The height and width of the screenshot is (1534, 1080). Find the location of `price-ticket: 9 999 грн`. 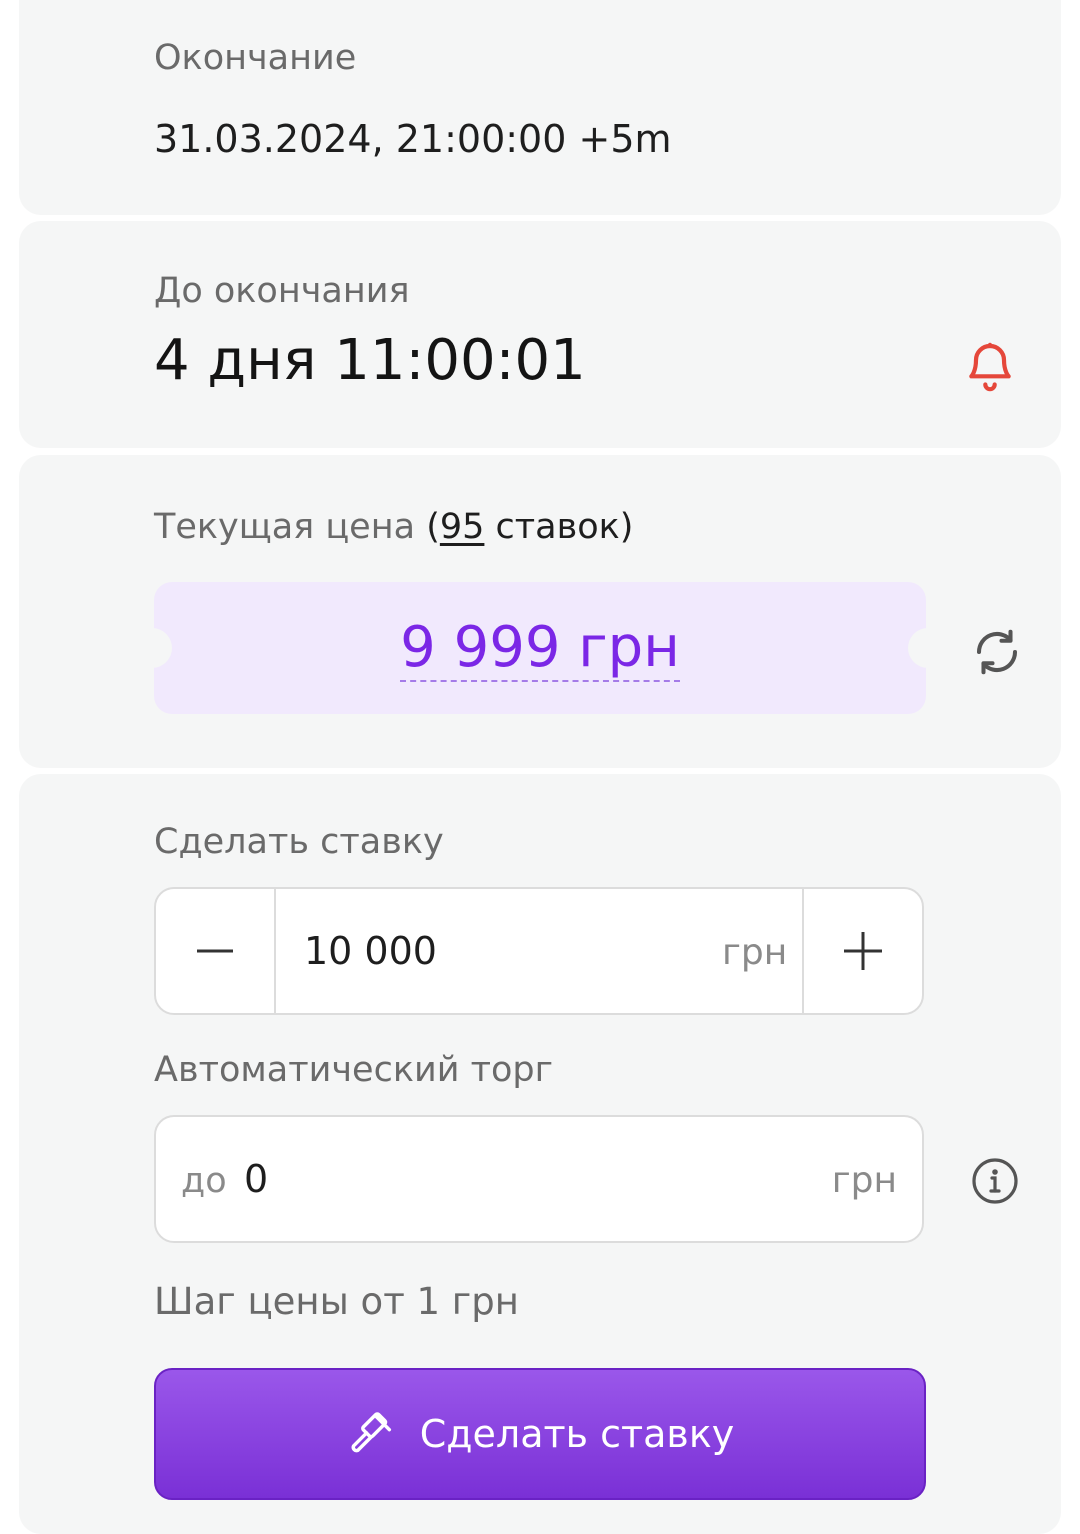

price-ticket: 9 999 грн is located at coordinates (540, 648).